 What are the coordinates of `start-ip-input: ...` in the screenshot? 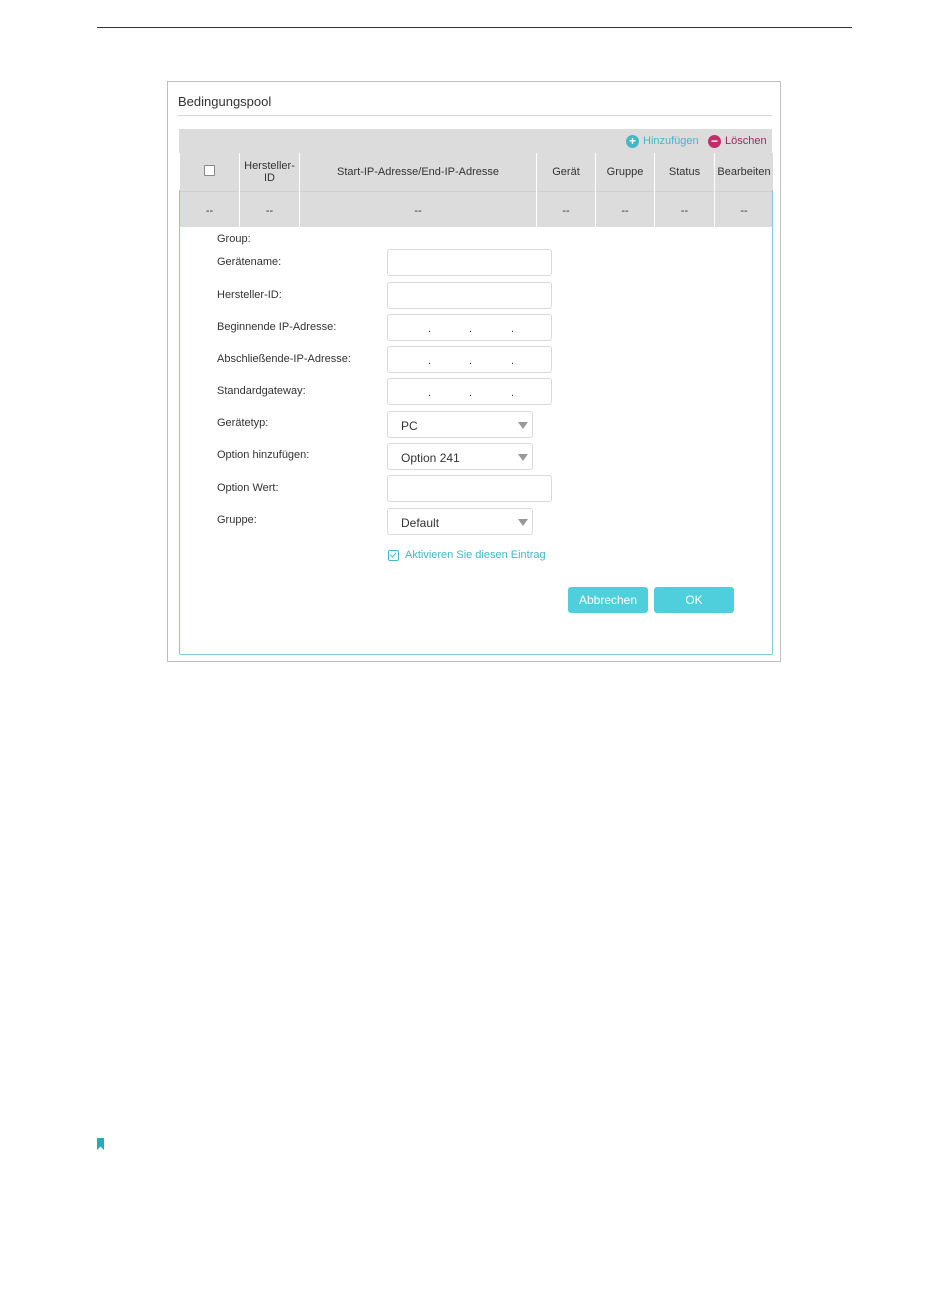 It's located at (469, 327).